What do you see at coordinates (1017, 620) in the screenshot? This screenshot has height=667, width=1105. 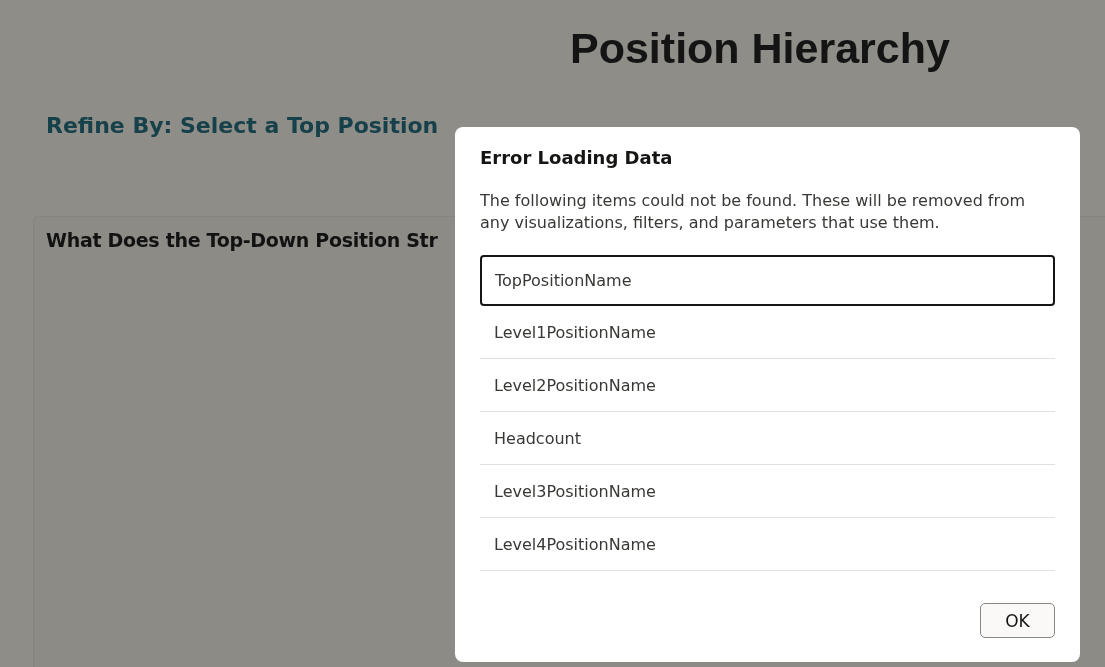 I see `ok-button: OK` at bounding box center [1017, 620].